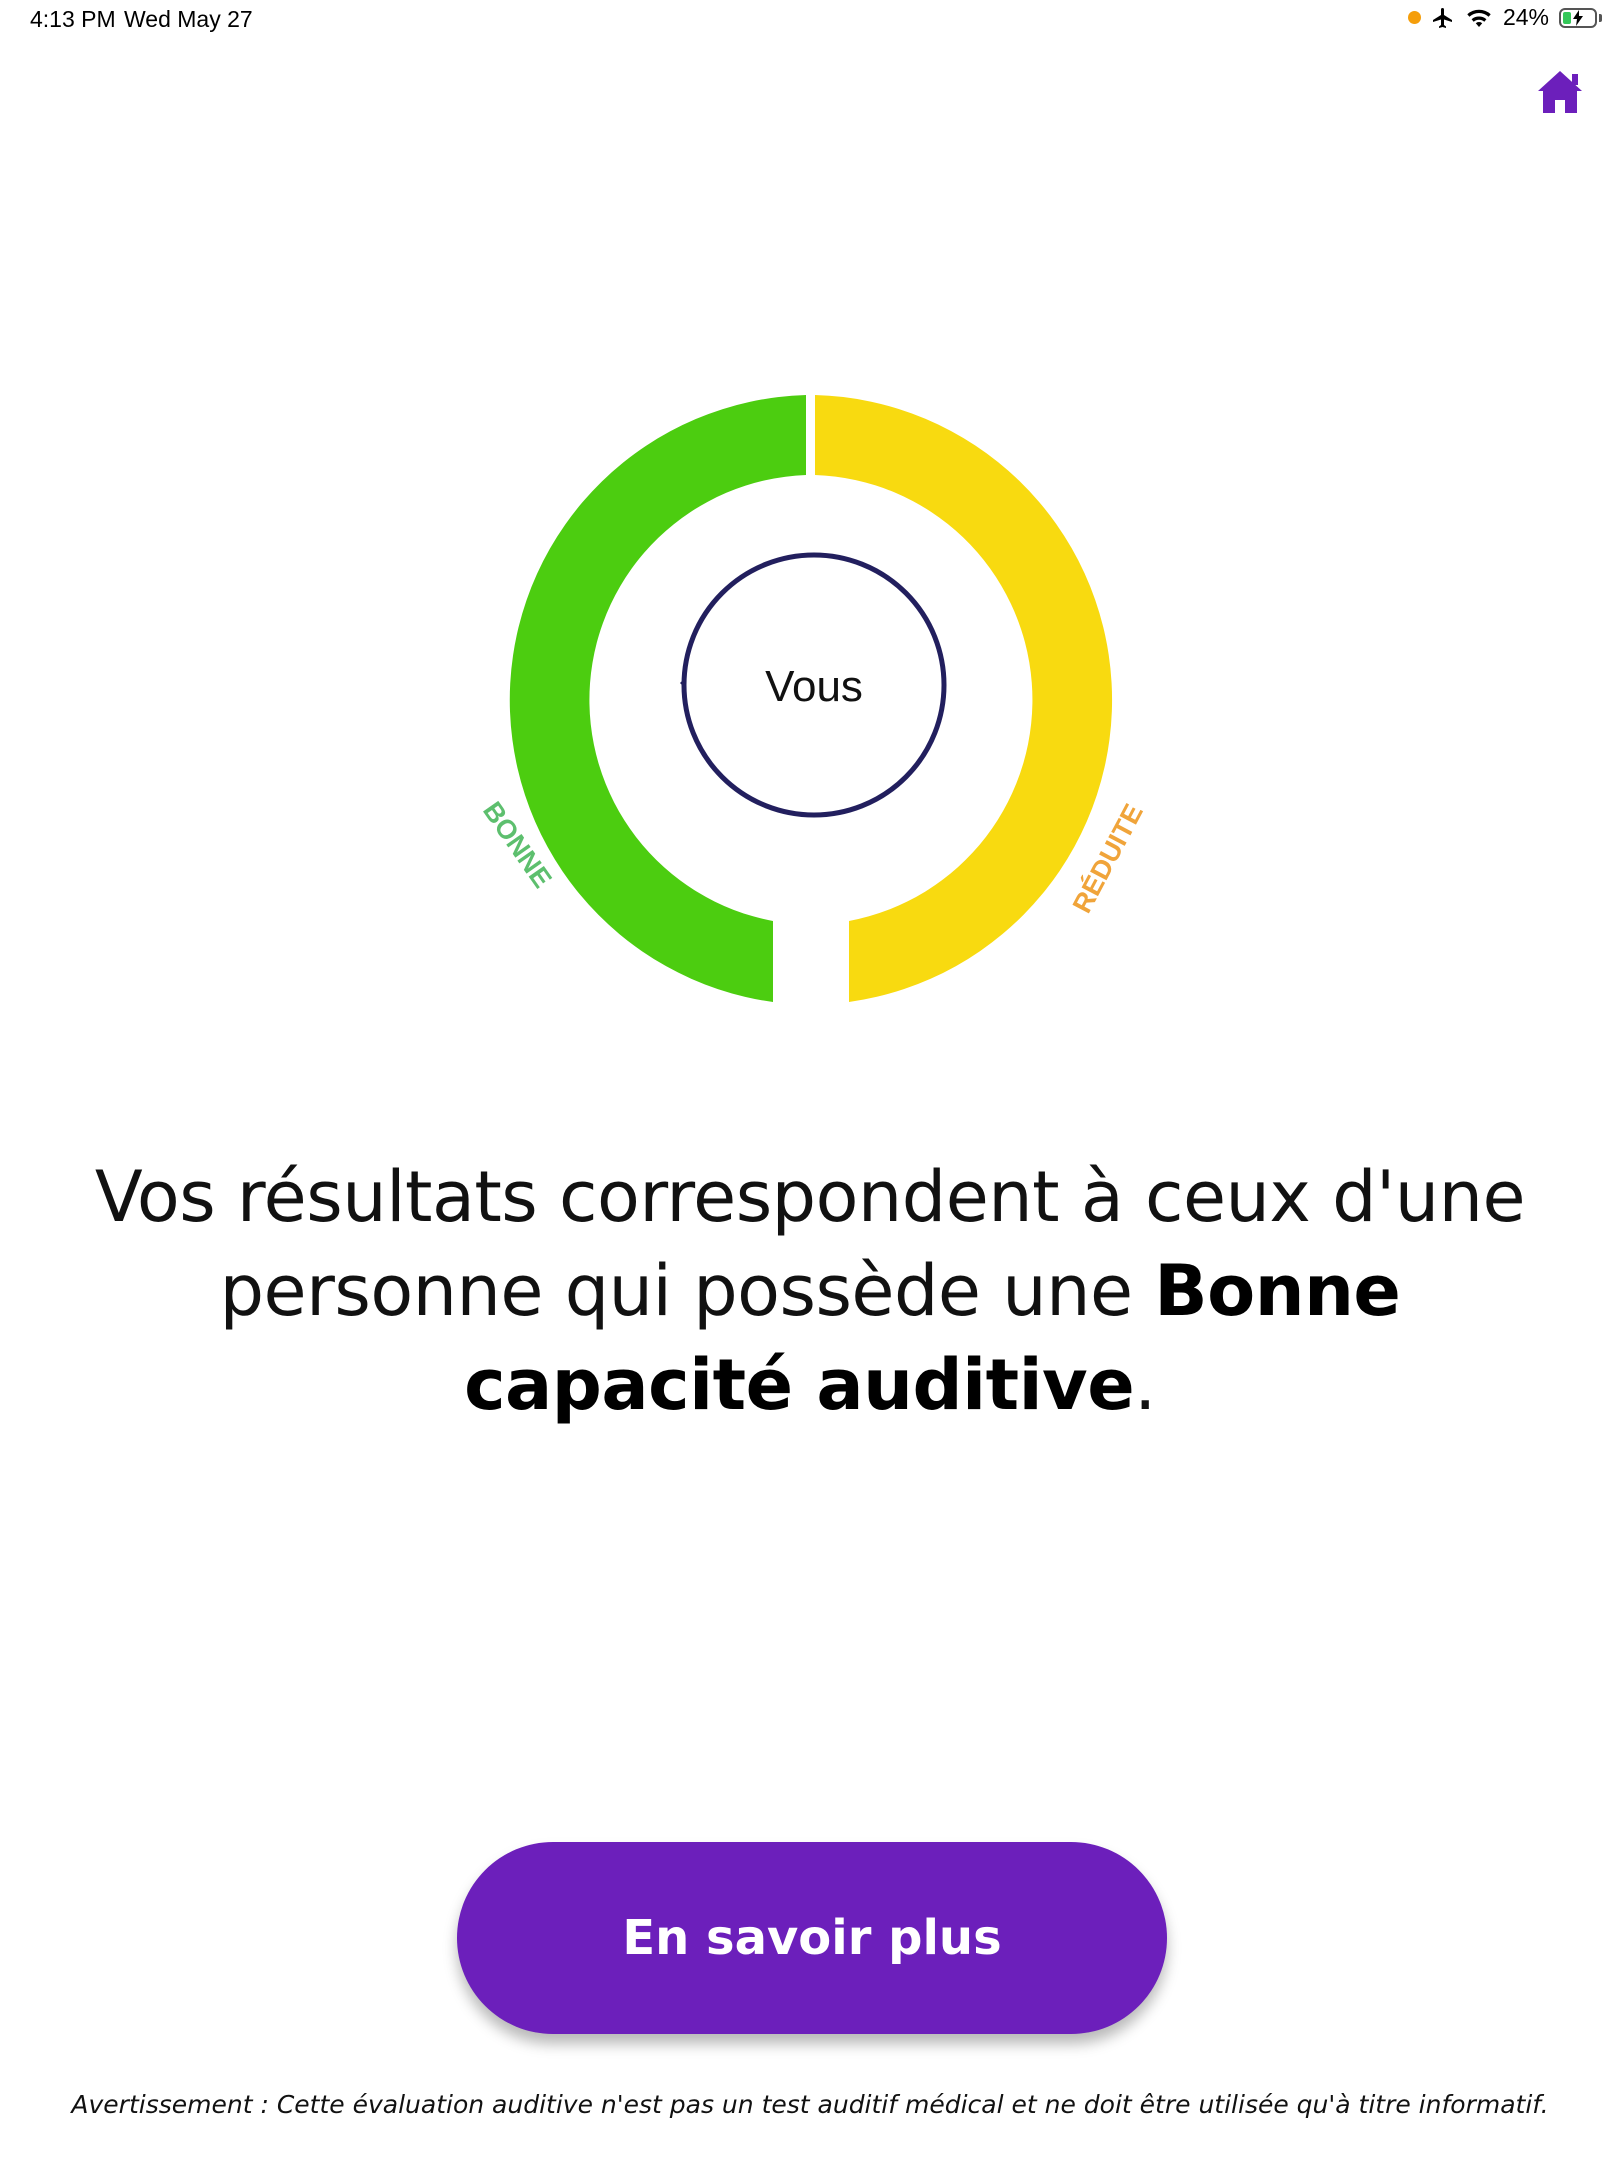 The height and width of the screenshot is (2160, 1620). Describe the element at coordinates (1145, 1385) in the screenshot. I see `result-suffix: .` at that location.